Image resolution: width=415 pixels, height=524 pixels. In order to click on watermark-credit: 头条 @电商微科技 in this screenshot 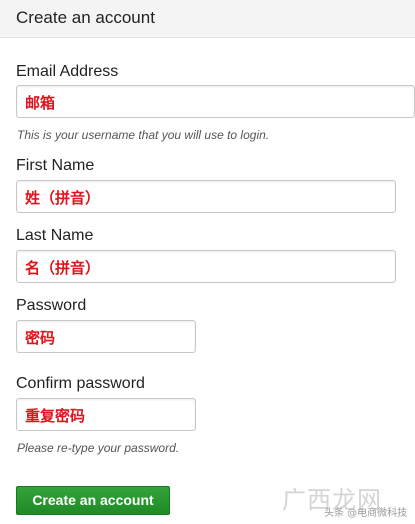, I will do `click(366, 513)`.